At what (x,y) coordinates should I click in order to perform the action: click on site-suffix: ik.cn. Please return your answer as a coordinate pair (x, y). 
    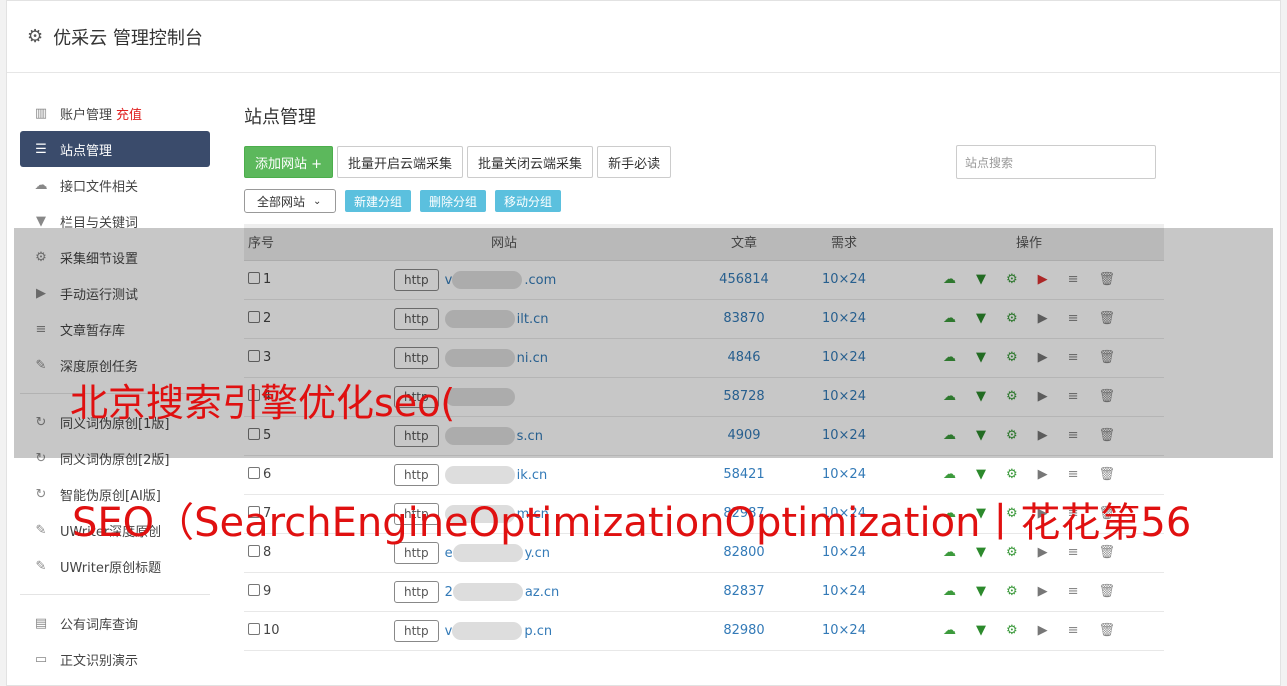
    Looking at the image, I should click on (532, 475).